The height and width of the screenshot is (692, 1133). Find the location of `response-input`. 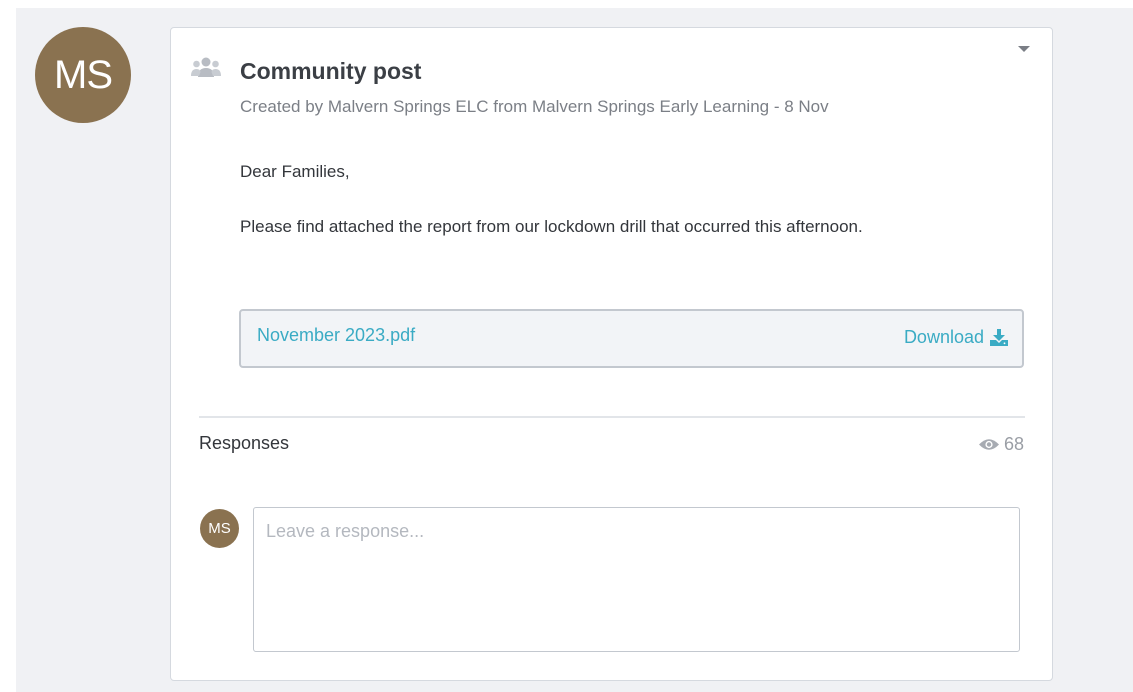

response-input is located at coordinates (636, 579).